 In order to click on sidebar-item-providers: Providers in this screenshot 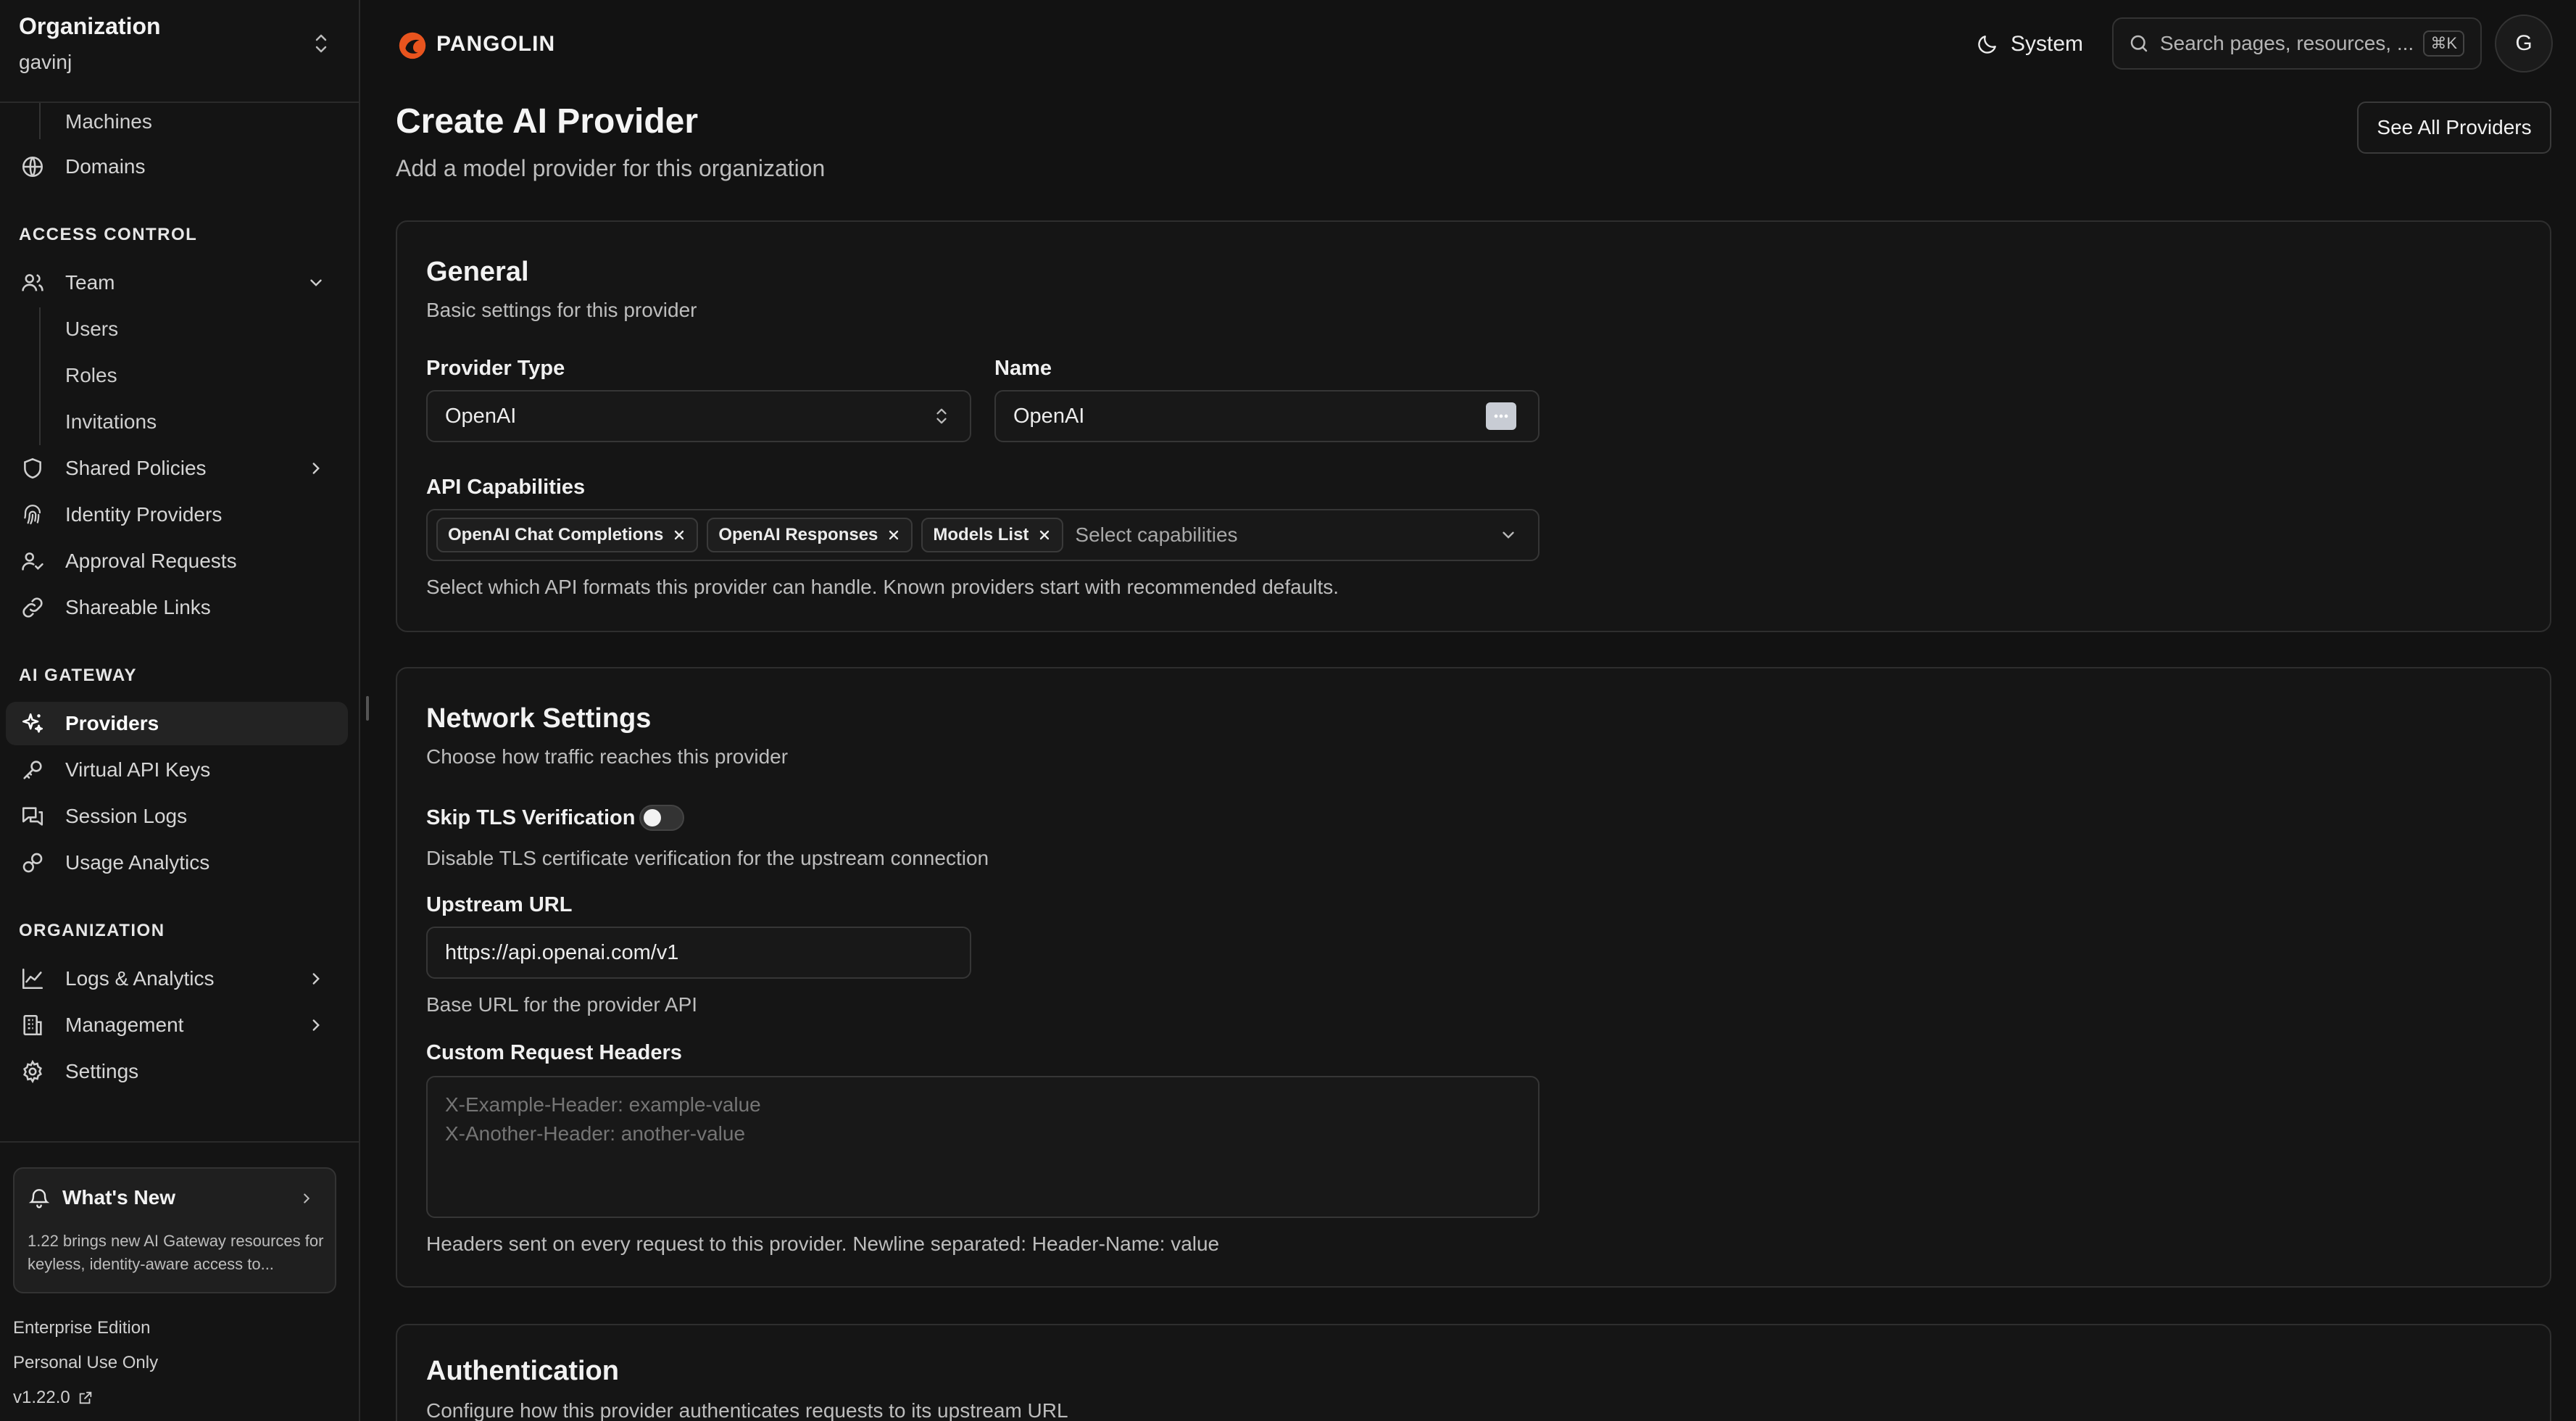, I will do `click(177, 723)`.